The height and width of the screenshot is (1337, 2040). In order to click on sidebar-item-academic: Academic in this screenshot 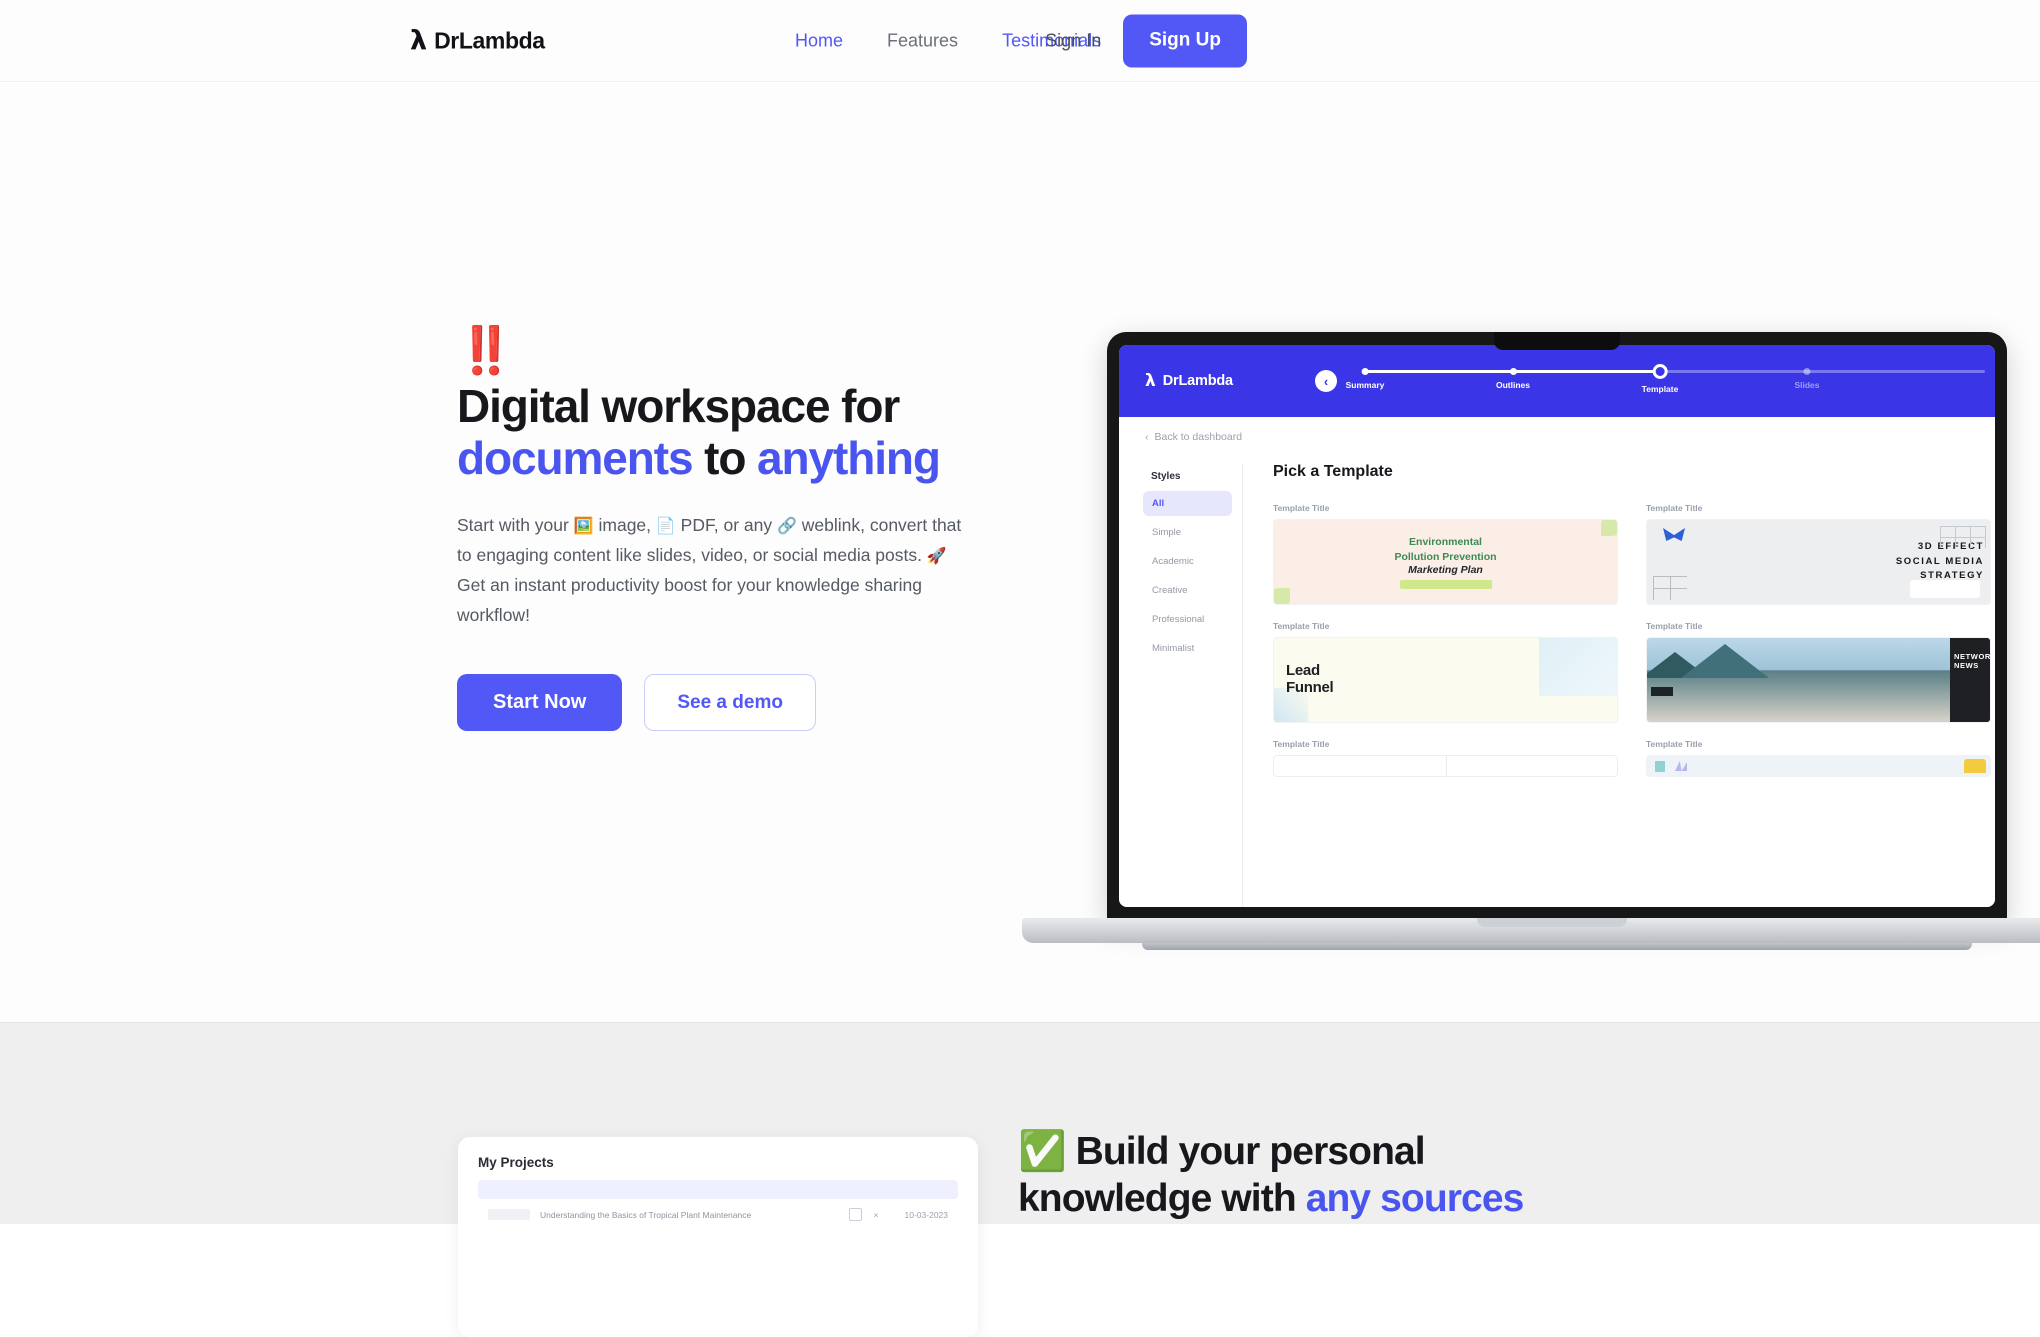, I will do `click(1187, 561)`.